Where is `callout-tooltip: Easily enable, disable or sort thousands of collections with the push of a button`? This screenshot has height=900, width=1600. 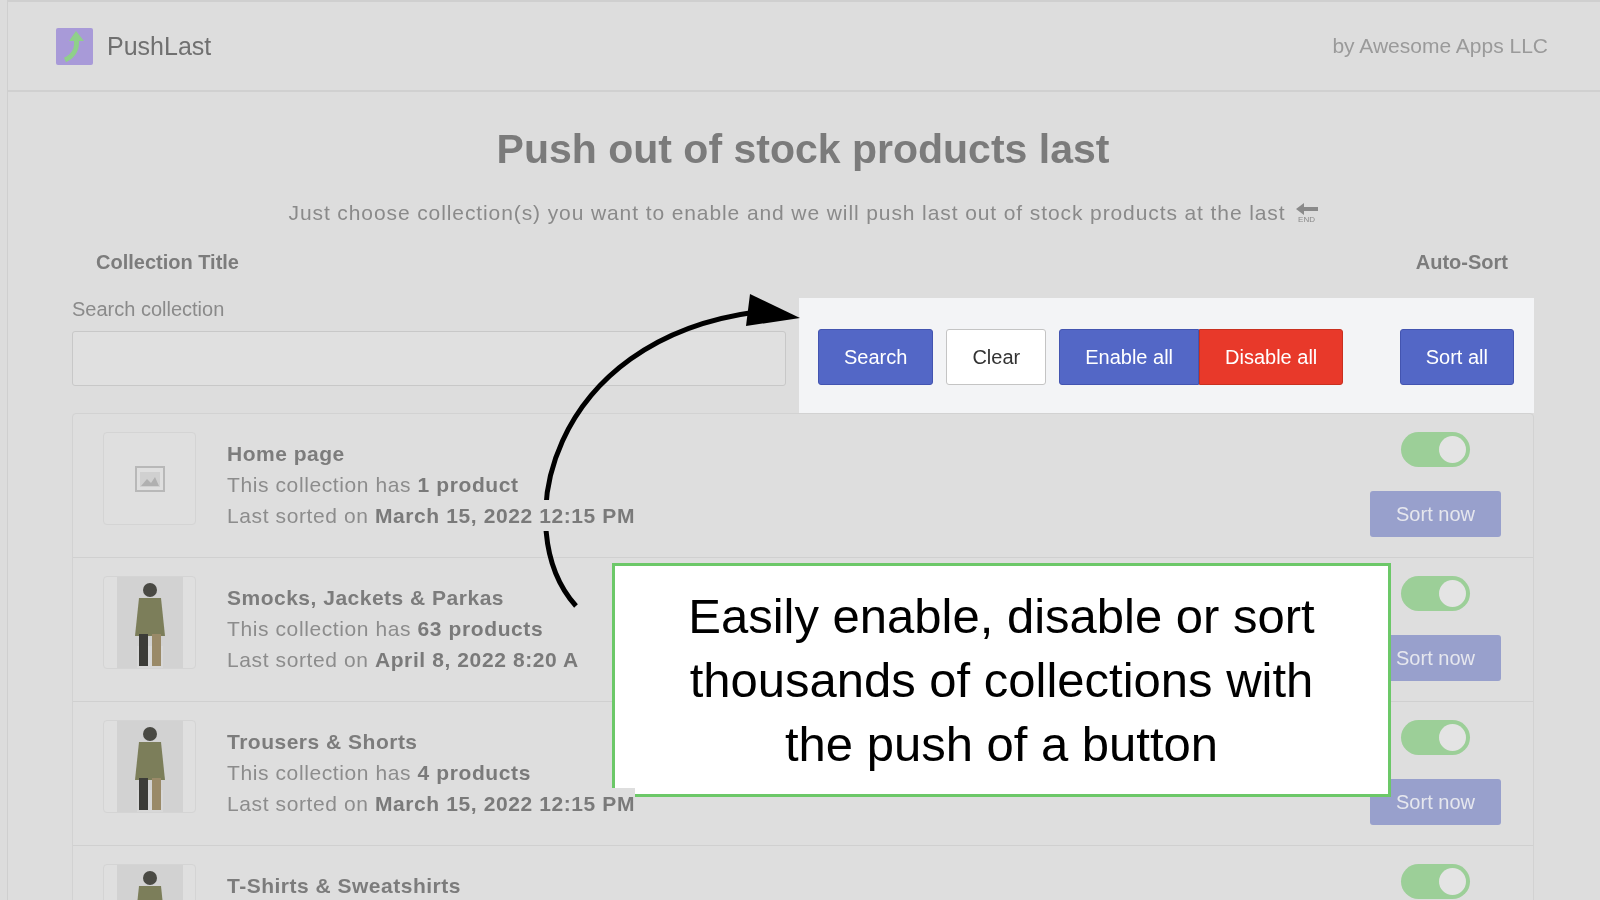
callout-tooltip: Easily enable, disable or sort thousands of collections with the push of a button is located at coordinates (1001, 680).